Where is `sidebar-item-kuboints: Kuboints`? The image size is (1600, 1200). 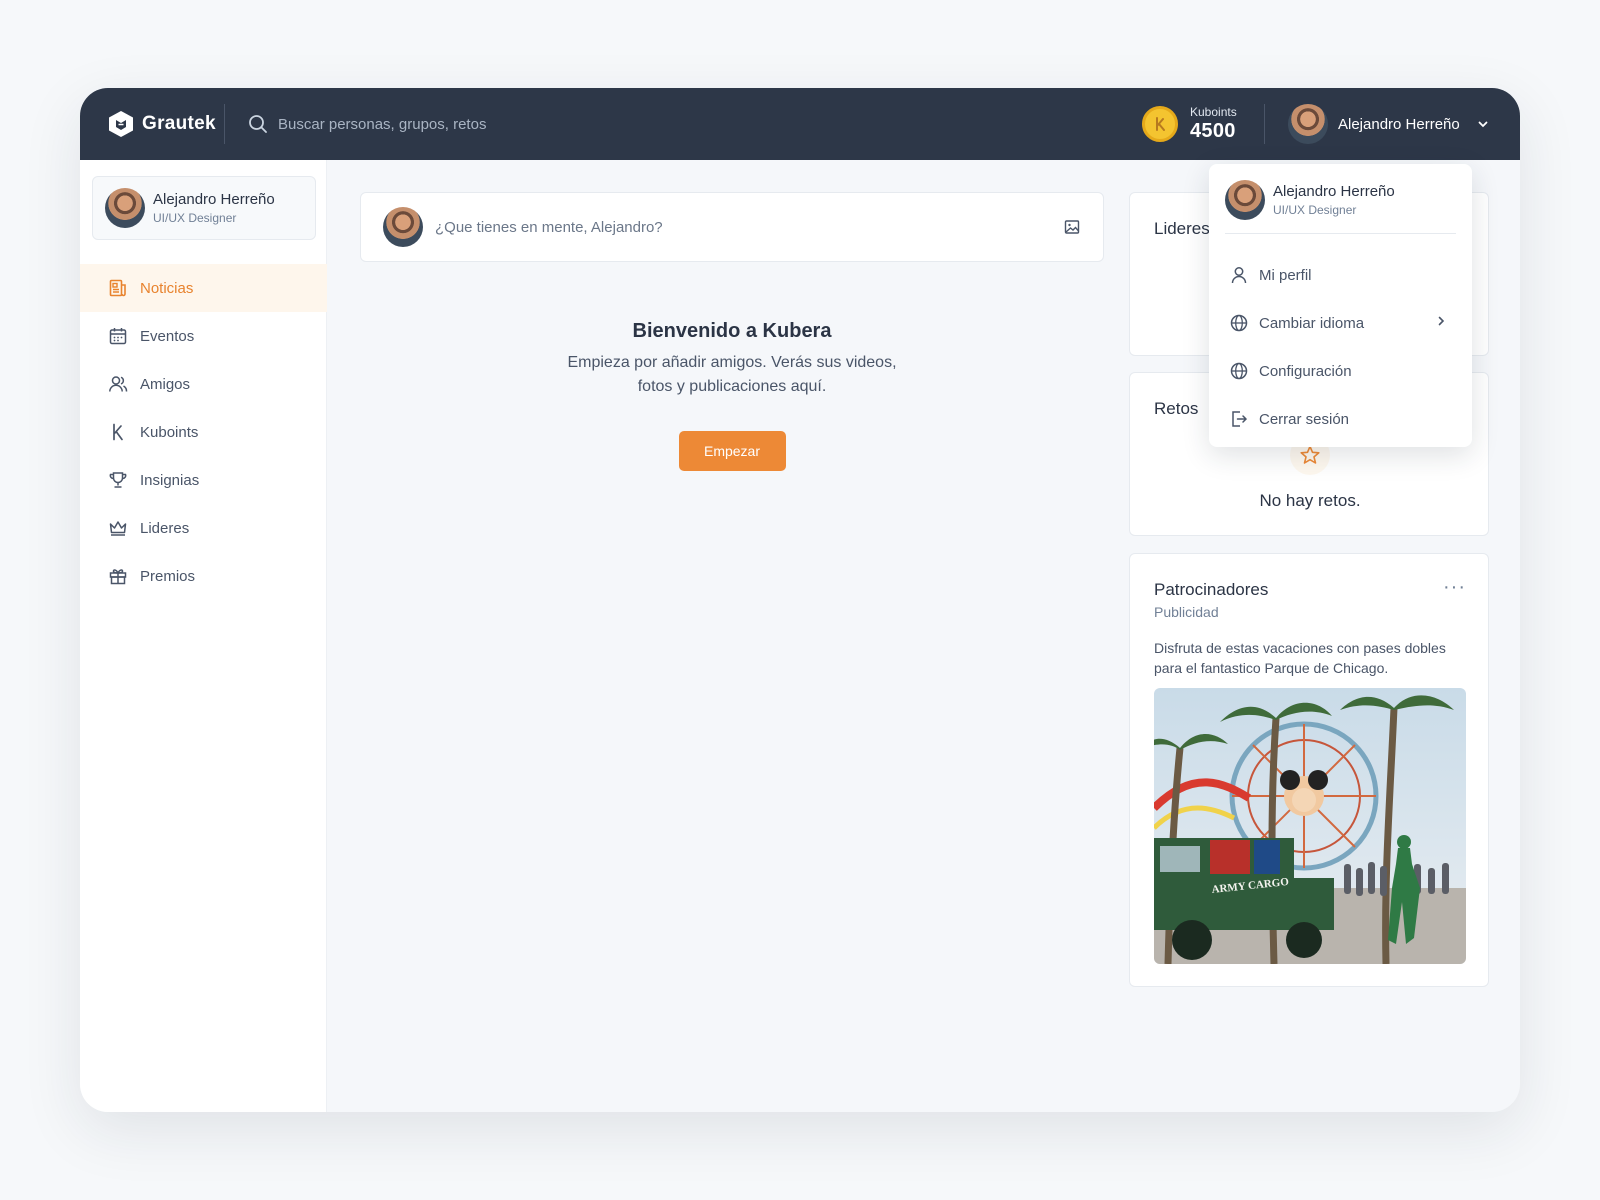
sidebar-item-kuboints: Kuboints is located at coordinates (203, 432).